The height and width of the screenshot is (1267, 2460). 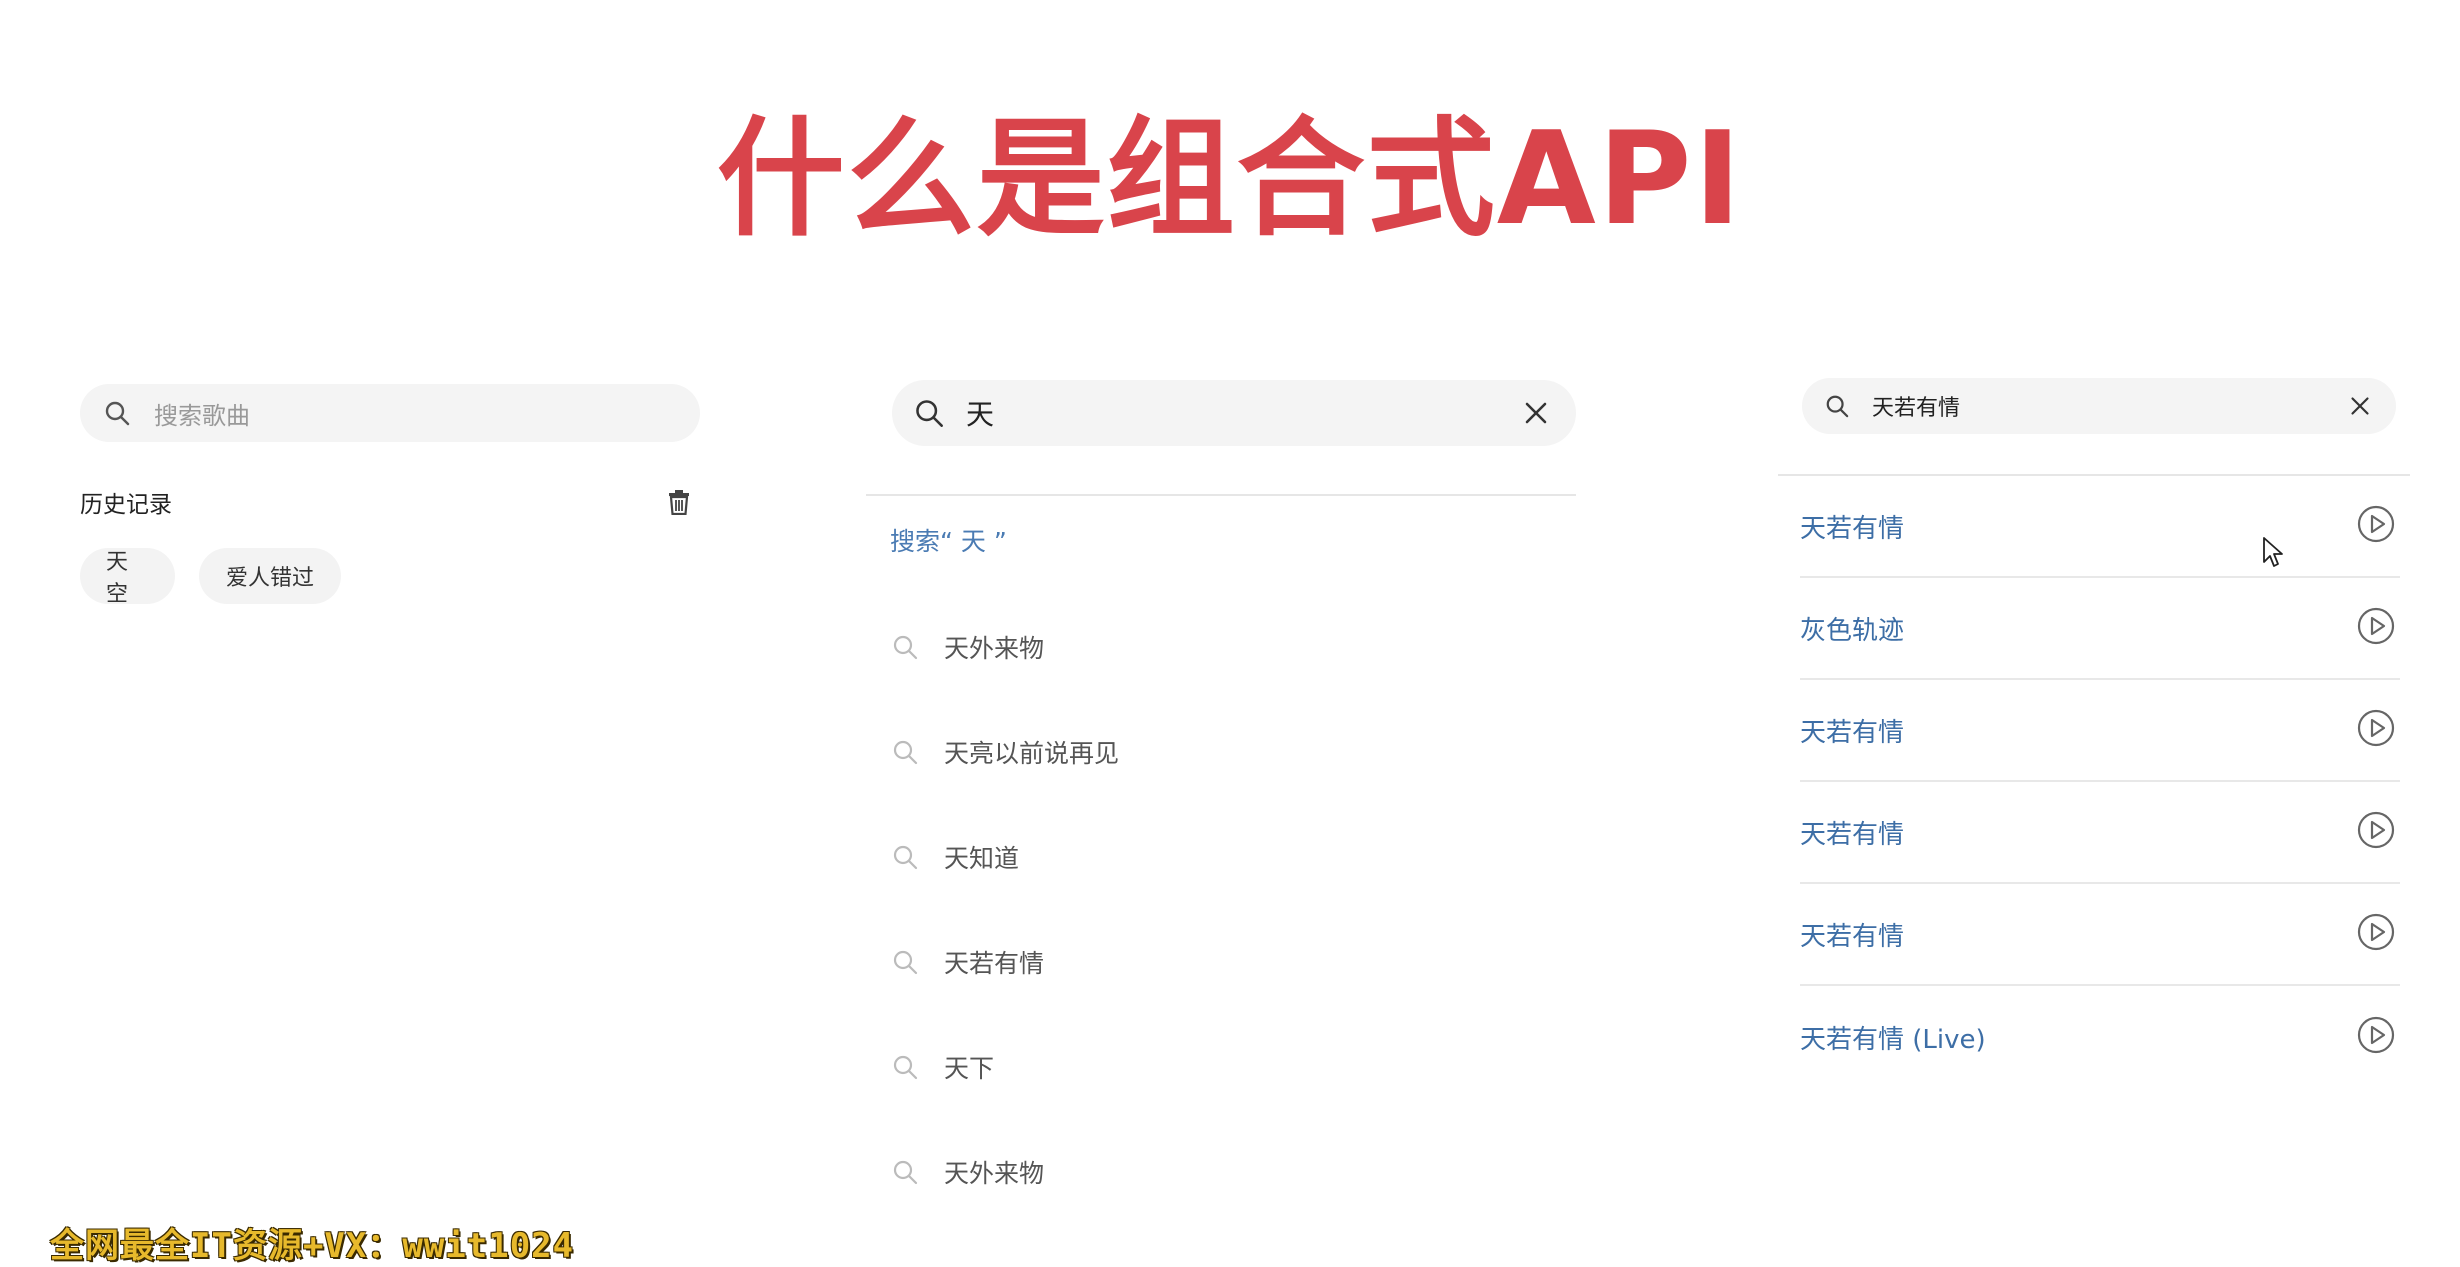 What do you see at coordinates (942, 1067) in the screenshot?
I see `suggestion-item: 天下` at bounding box center [942, 1067].